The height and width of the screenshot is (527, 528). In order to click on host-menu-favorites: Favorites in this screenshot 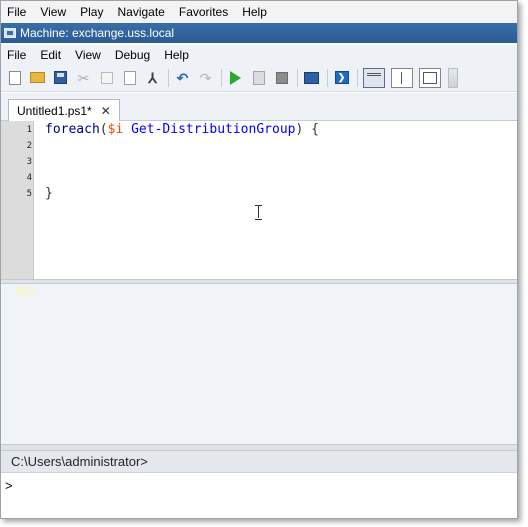, I will do `click(203, 12)`.